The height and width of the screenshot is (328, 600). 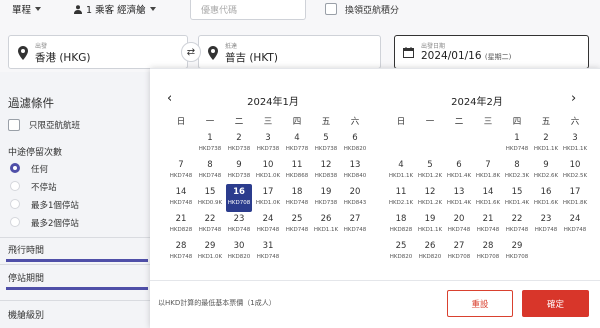 I want to click on day-cell: 19 HKD1.1K, so click(x=430, y=225).